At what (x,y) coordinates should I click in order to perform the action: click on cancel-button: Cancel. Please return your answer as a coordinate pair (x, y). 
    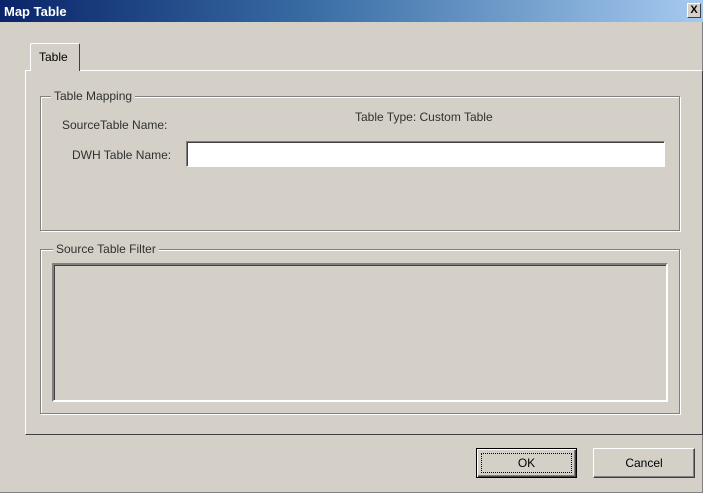
    Looking at the image, I should click on (644, 463).